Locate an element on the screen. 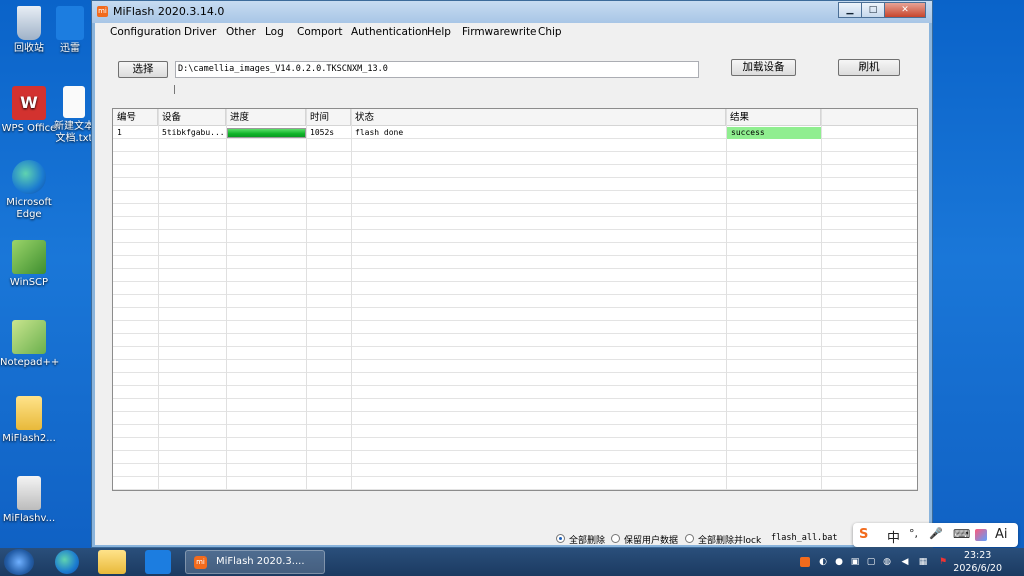 The height and width of the screenshot is (576, 1024). radio-clean-all-lock-label: 全部删除并lock is located at coordinates (729, 539).